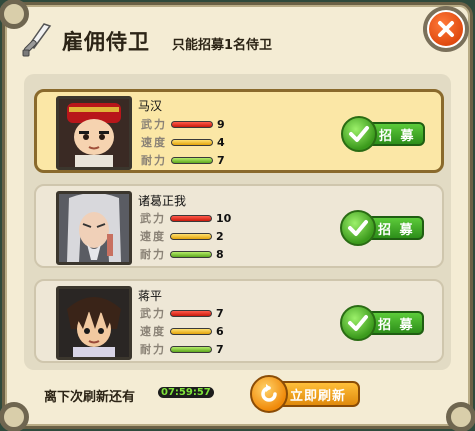 The width and height of the screenshot is (475, 431). Describe the element at coordinates (318, 396) in the screenshot. I see `refresh-now-label: 立即刷新` at that location.